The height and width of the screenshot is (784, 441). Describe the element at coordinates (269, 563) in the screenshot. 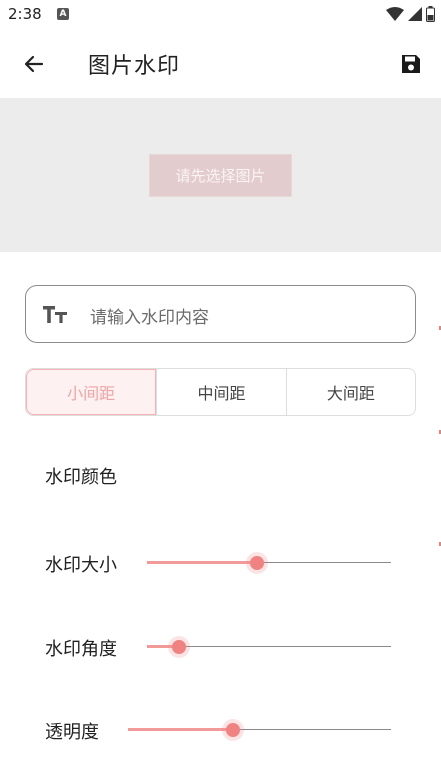

I see `watermark-size-slider` at that location.